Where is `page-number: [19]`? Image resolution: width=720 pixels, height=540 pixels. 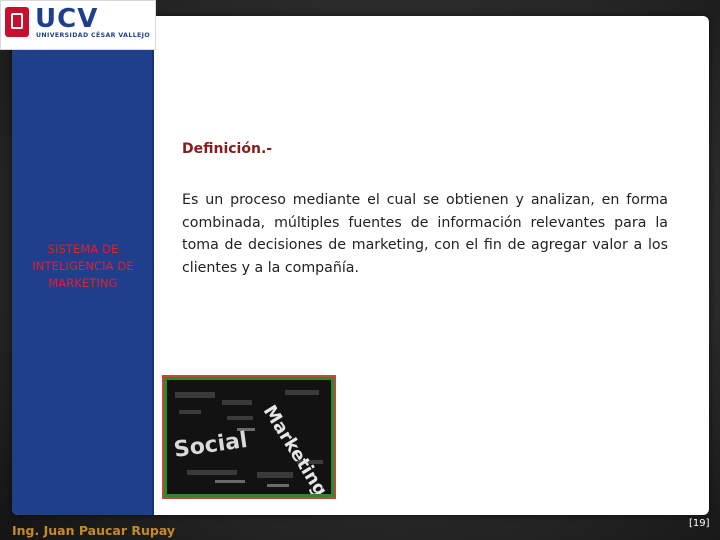 page-number: [19] is located at coordinates (699, 523).